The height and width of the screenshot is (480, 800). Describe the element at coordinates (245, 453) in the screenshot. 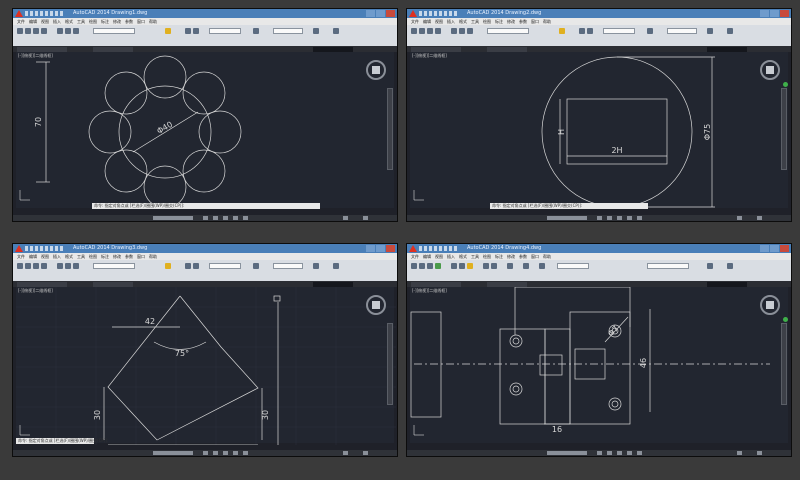

I see `osnap-icon` at that location.